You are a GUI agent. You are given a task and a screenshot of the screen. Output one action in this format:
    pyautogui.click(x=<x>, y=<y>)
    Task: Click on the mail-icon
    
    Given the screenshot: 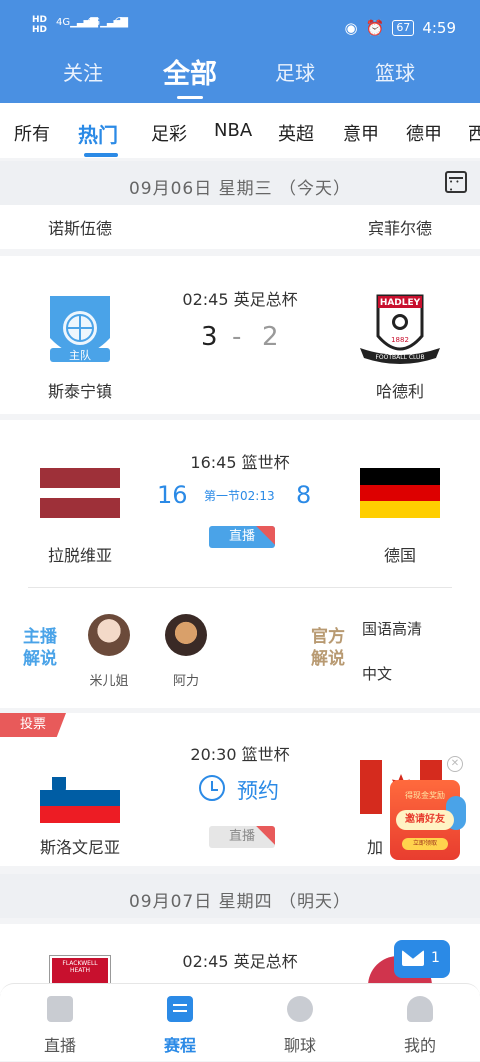 What is the action you would take?
    pyautogui.click(x=413, y=958)
    